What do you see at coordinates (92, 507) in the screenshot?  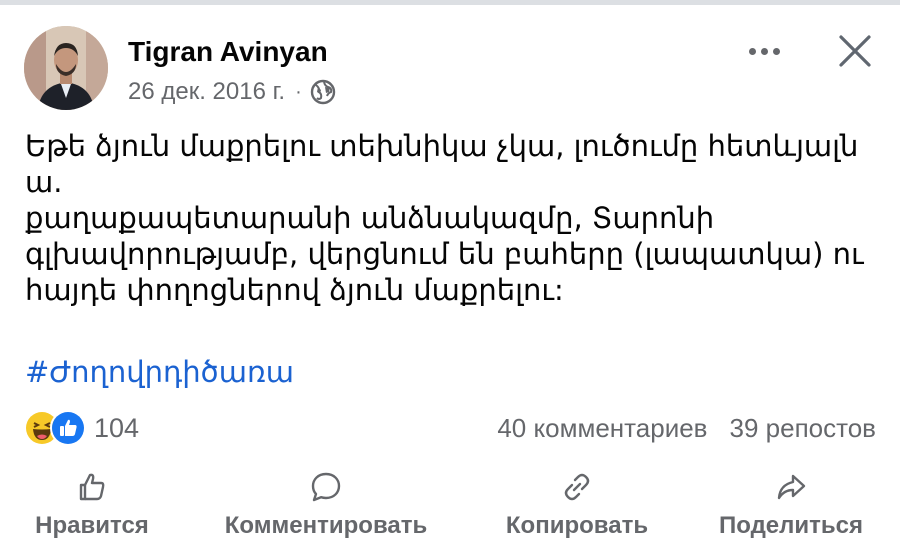 I see `like-button: Нравится` at bounding box center [92, 507].